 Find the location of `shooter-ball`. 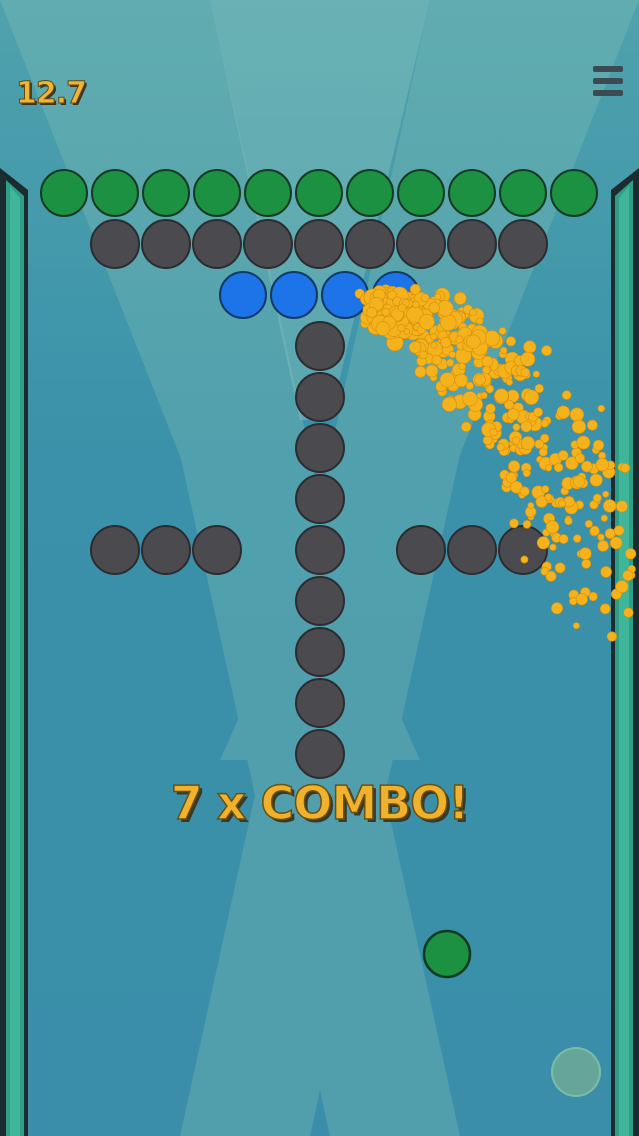

shooter-ball is located at coordinates (447, 954).